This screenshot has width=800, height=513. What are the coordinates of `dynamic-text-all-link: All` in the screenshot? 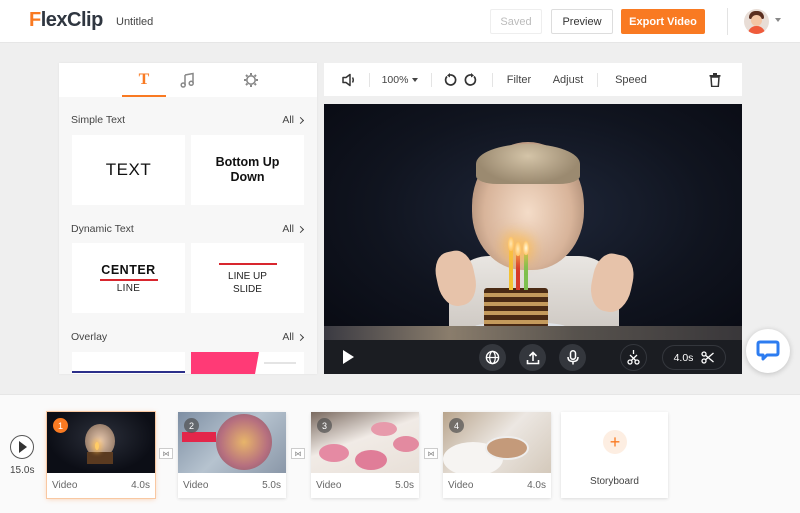 It's located at (293, 229).